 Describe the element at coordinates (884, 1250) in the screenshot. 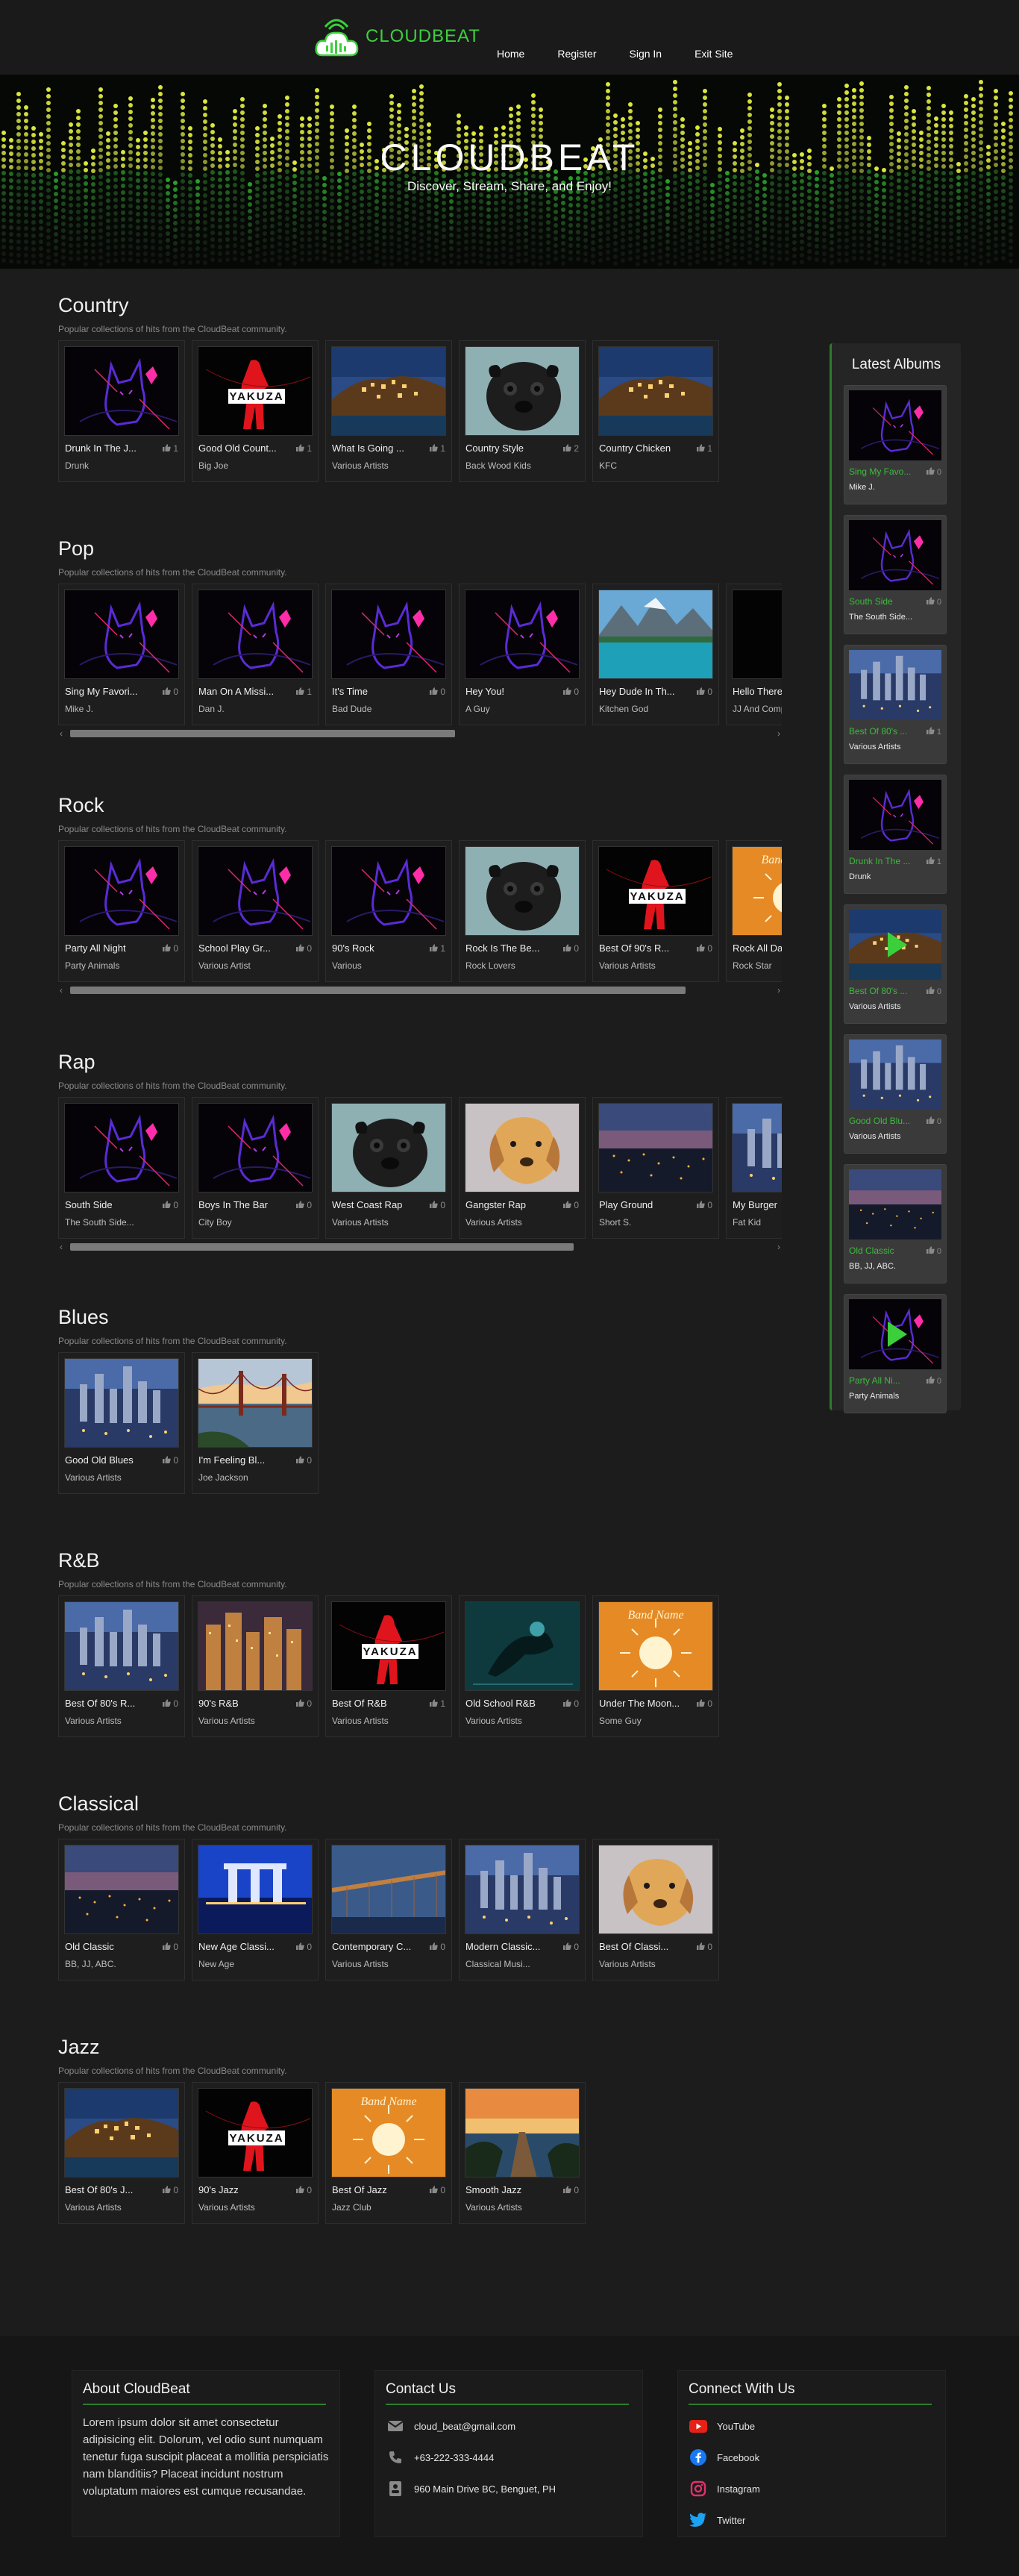

I see `album-title: Old Classic` at that location.